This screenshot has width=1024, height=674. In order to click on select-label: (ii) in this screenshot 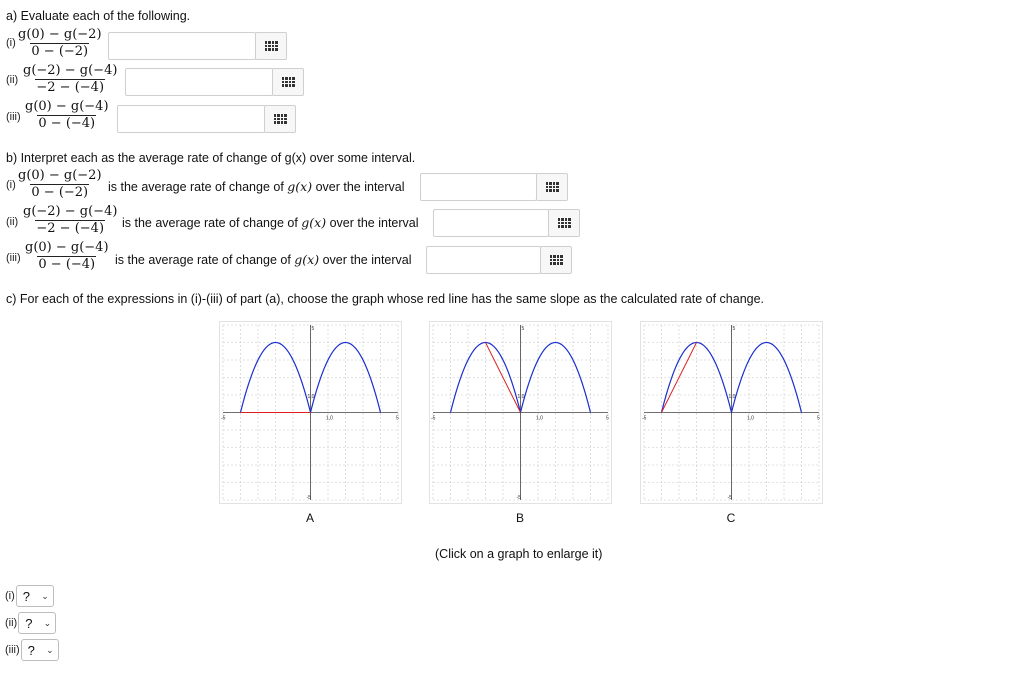, I will do `click(11, 623)`.